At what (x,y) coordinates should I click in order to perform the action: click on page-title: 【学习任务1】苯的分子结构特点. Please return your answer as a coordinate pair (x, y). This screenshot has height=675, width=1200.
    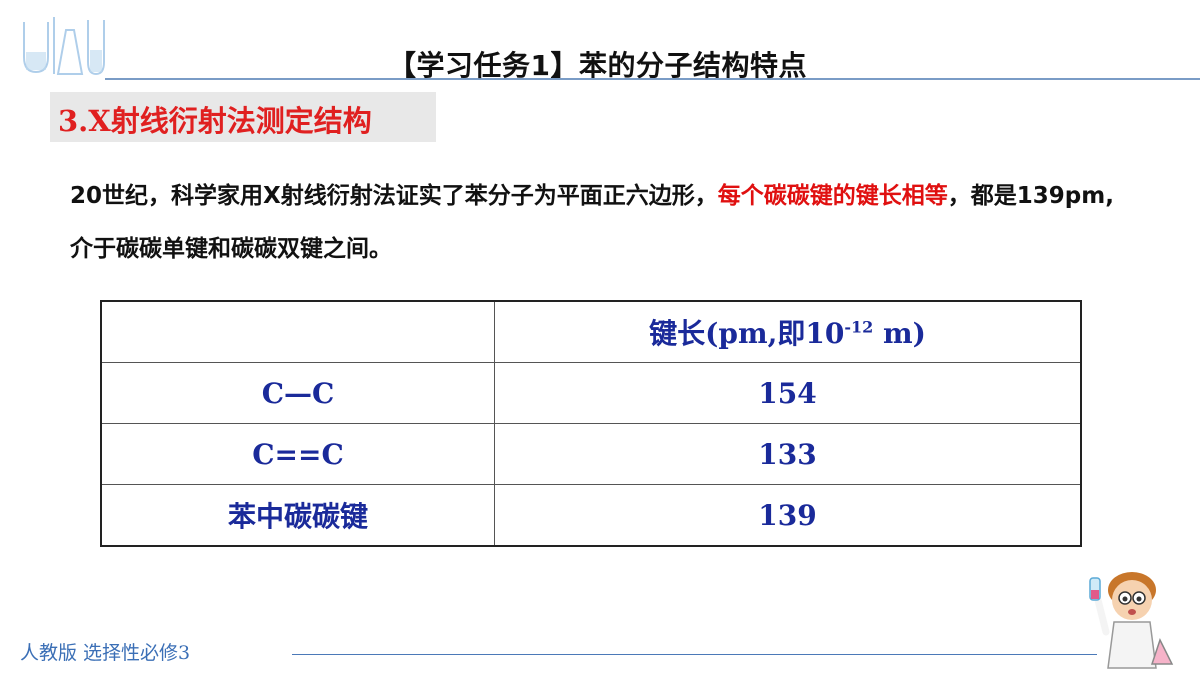
    Looking at the image, I should click on (597, 65).